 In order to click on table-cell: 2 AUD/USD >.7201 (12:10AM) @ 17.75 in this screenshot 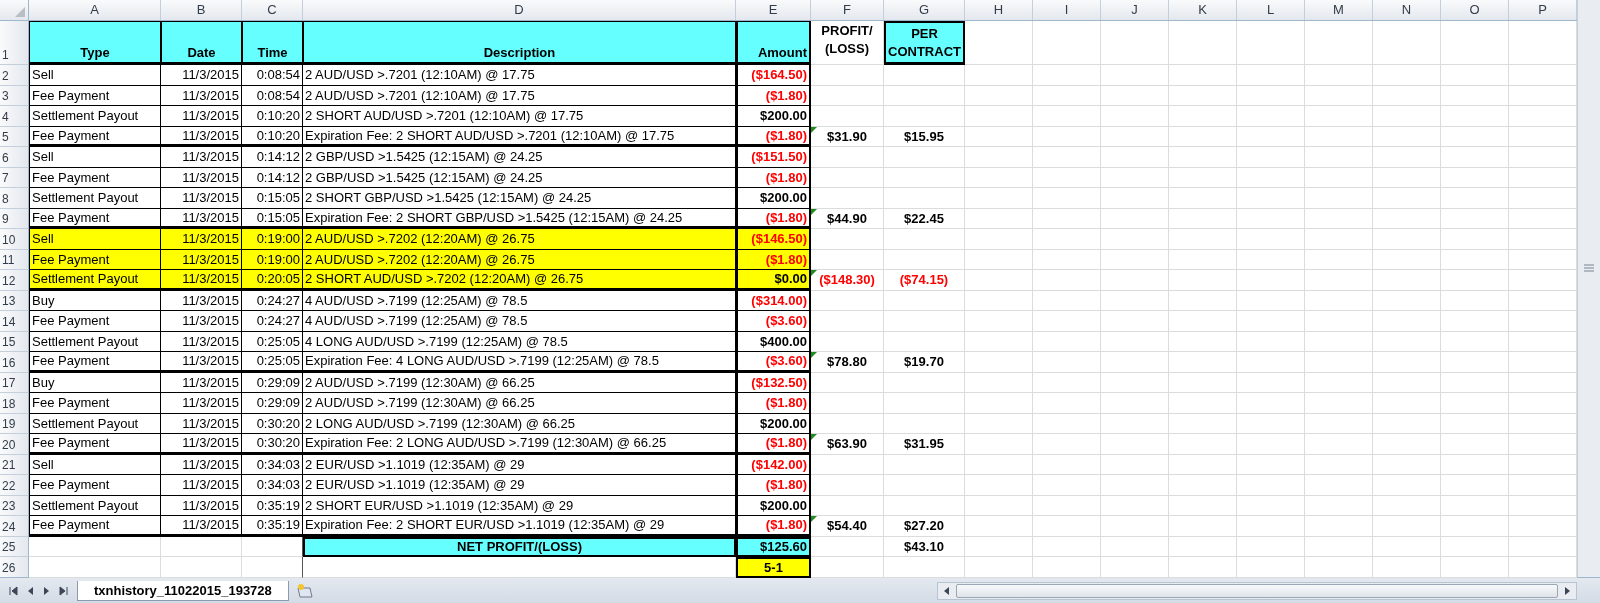, I will do `click(519, 95)`.